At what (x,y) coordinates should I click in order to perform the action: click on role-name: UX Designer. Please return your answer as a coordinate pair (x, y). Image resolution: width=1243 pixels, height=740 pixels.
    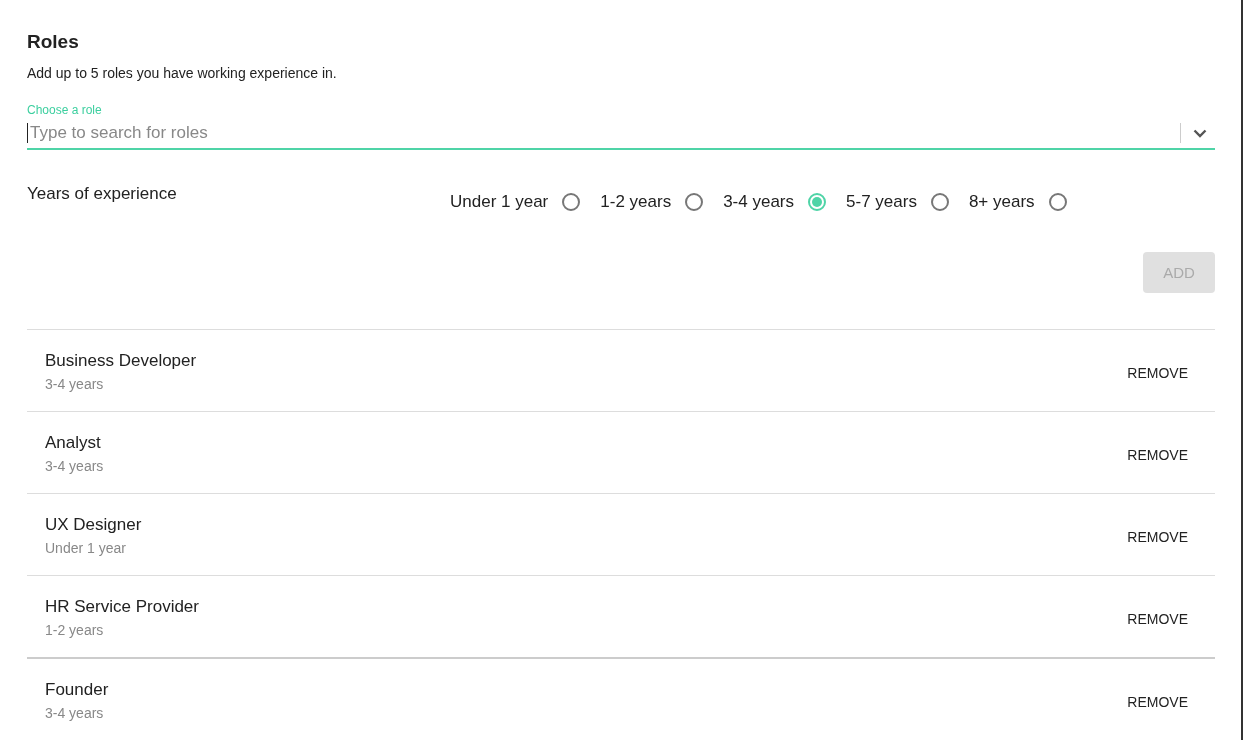
    Looking at the image, I should click on (93, 524).